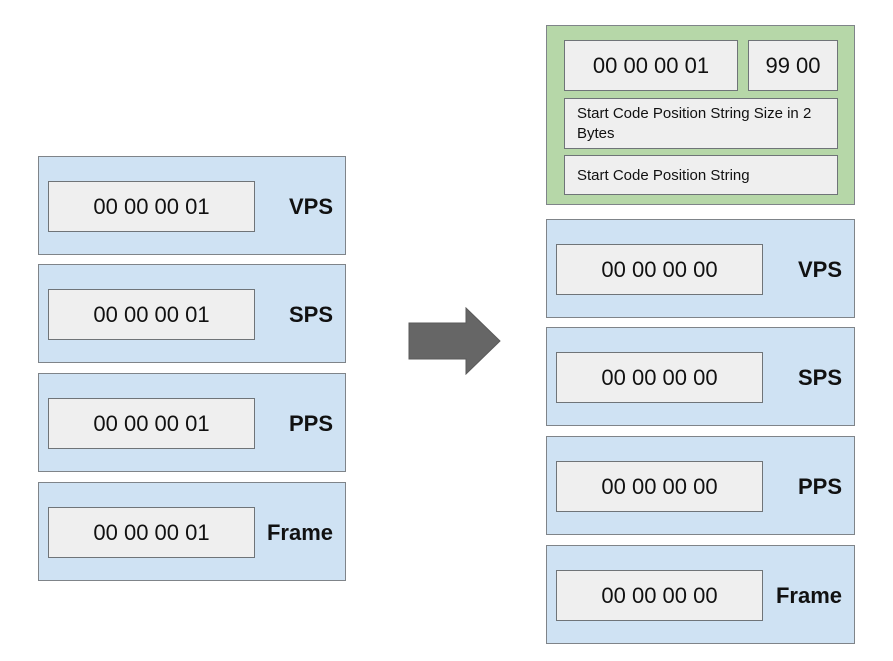  I want to click on header-marker-box: 99 00, so click(793, 65).